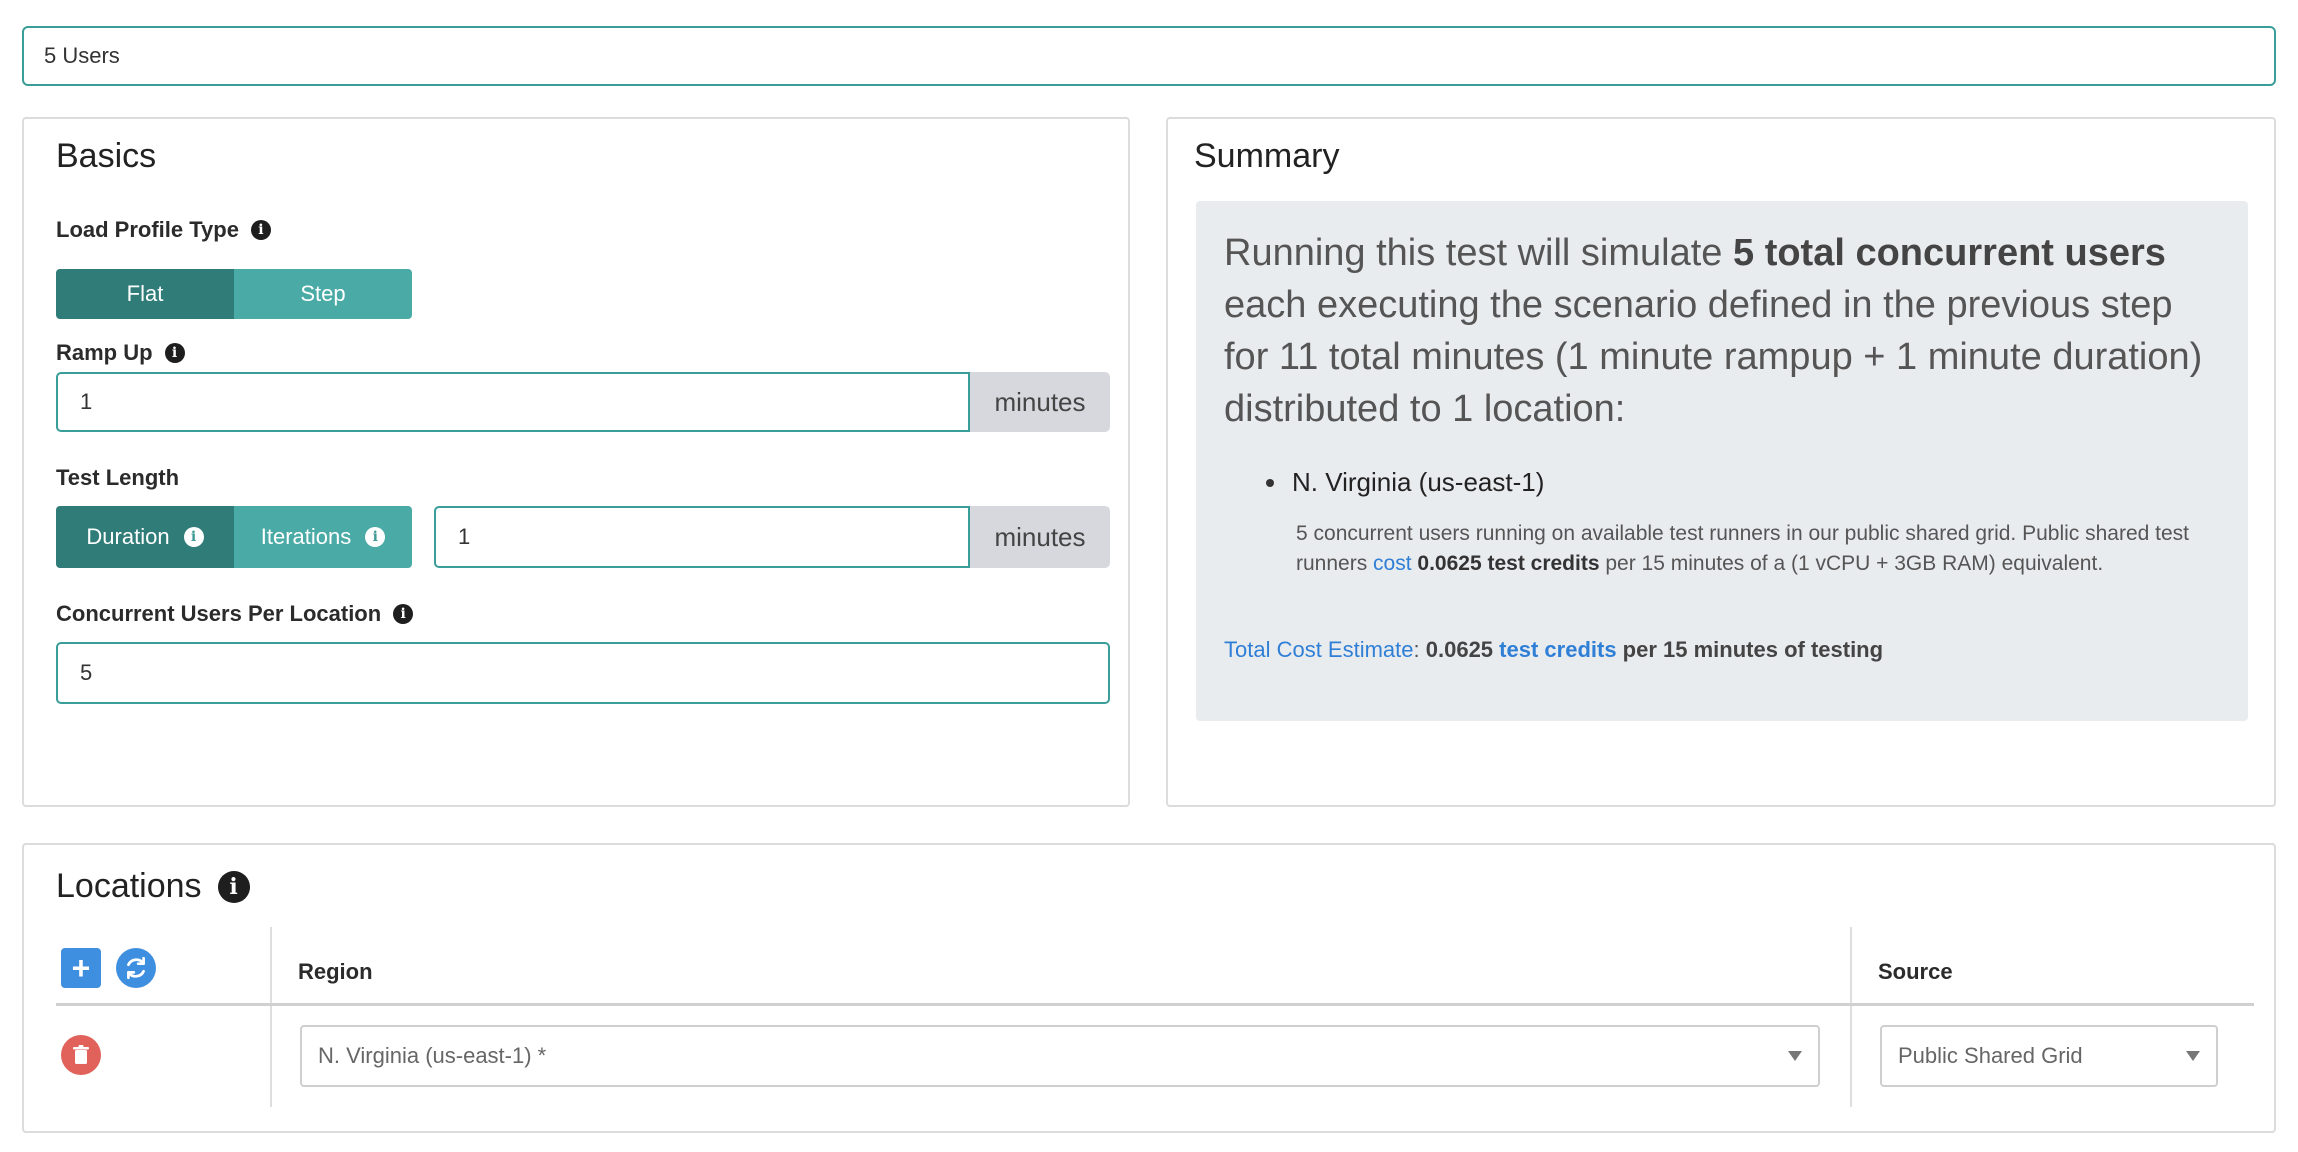 The width and height of the screenshot is (2298, 1152). Describe the element at coordinates (1270, 482) in the screenshot. I see `bullet-icon` at that location.